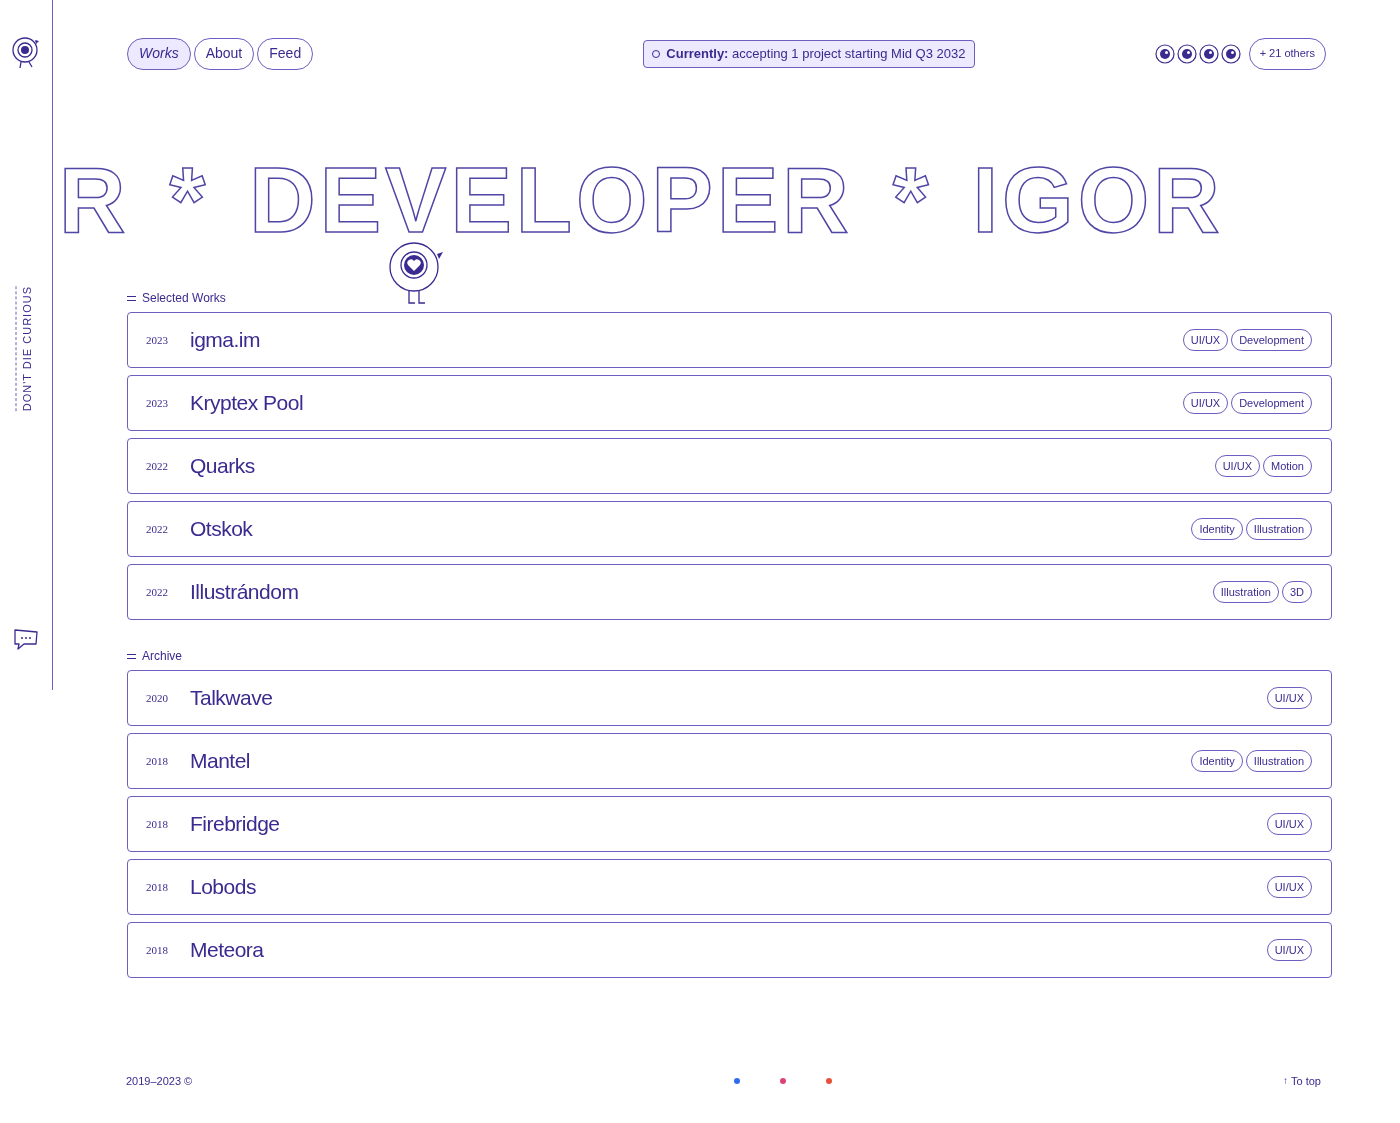 This screenshot has height=1123, width=1400. What do you see at coordinates (26, 53) in the screenshot?
I see `mascot-logo-icon` at bounding box center [26, 53].